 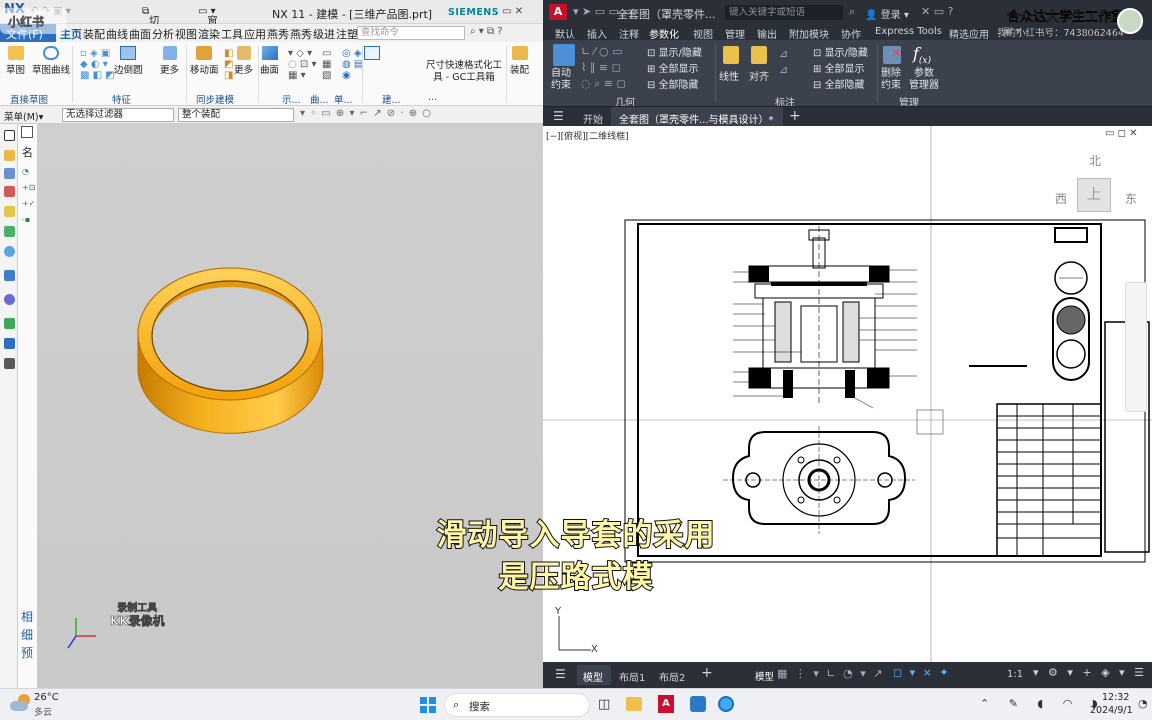 What do you see at coordinates (204, 61) in the screenshot?
I see `move-face-button: 移动面` at bounding box center [204, 61].